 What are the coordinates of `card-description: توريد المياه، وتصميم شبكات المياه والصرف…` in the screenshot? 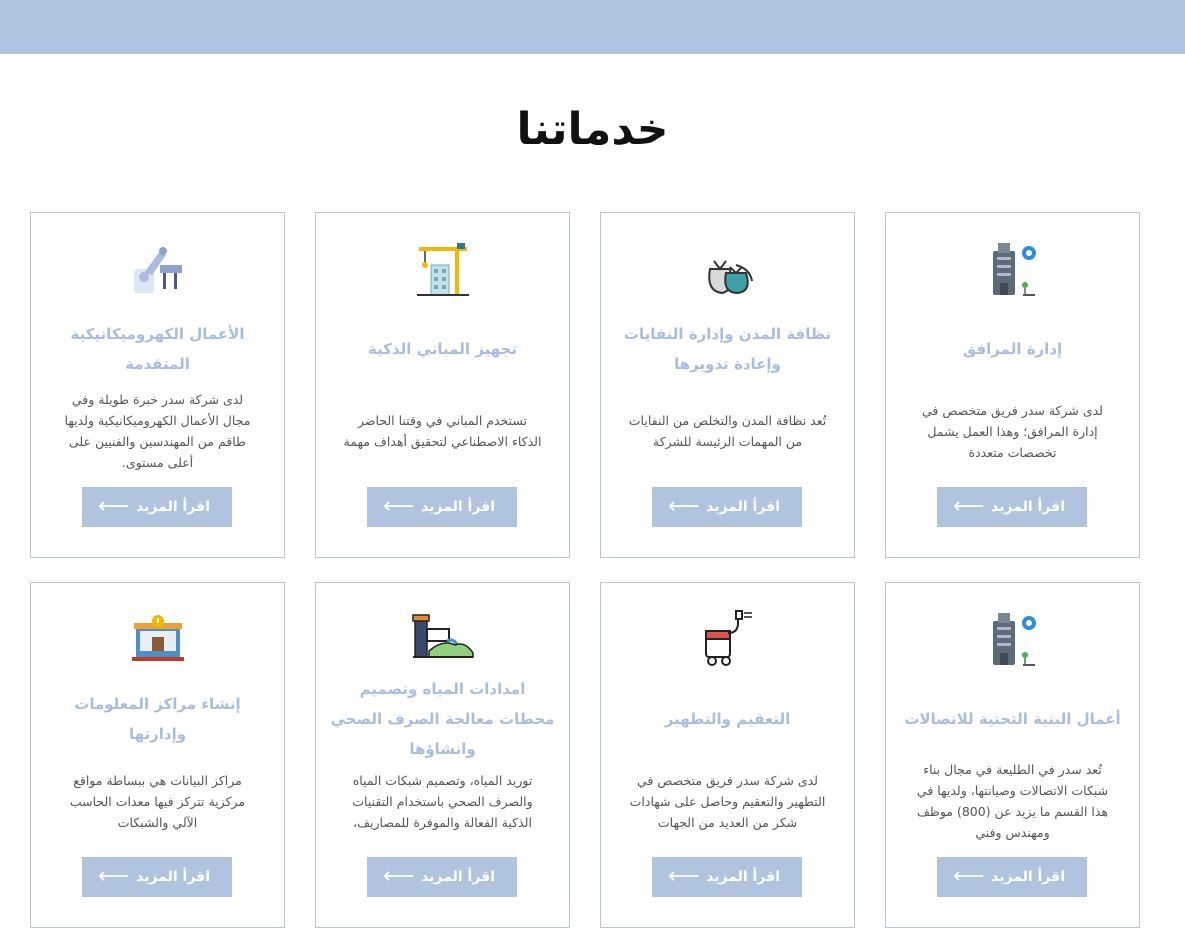 It's located at (442, 801).